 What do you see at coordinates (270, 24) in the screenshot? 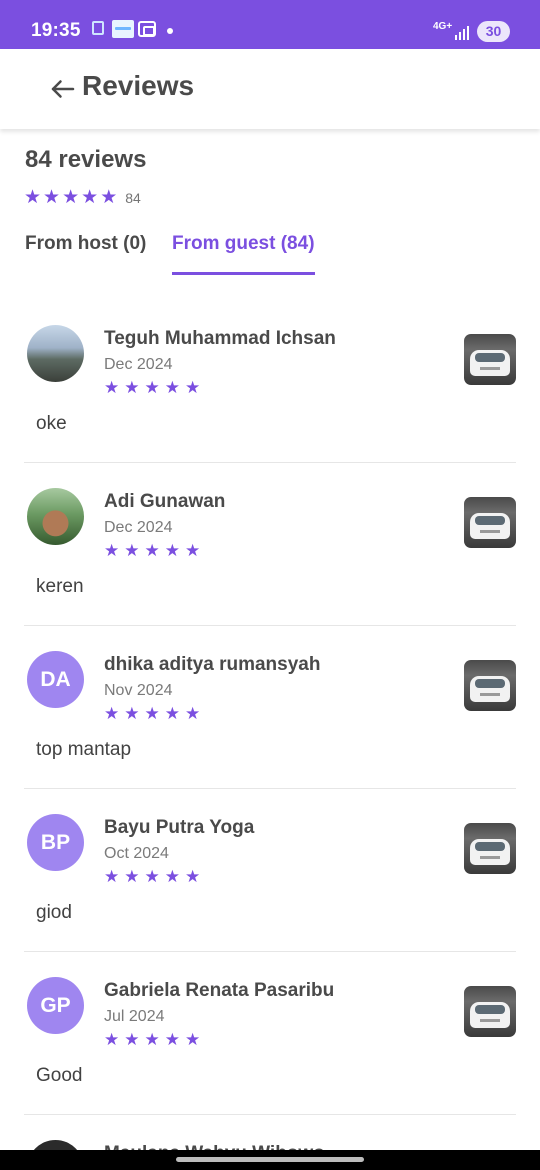
I see `status-bar: 19:35 4G+ 30` at bounding box center [270, 24].